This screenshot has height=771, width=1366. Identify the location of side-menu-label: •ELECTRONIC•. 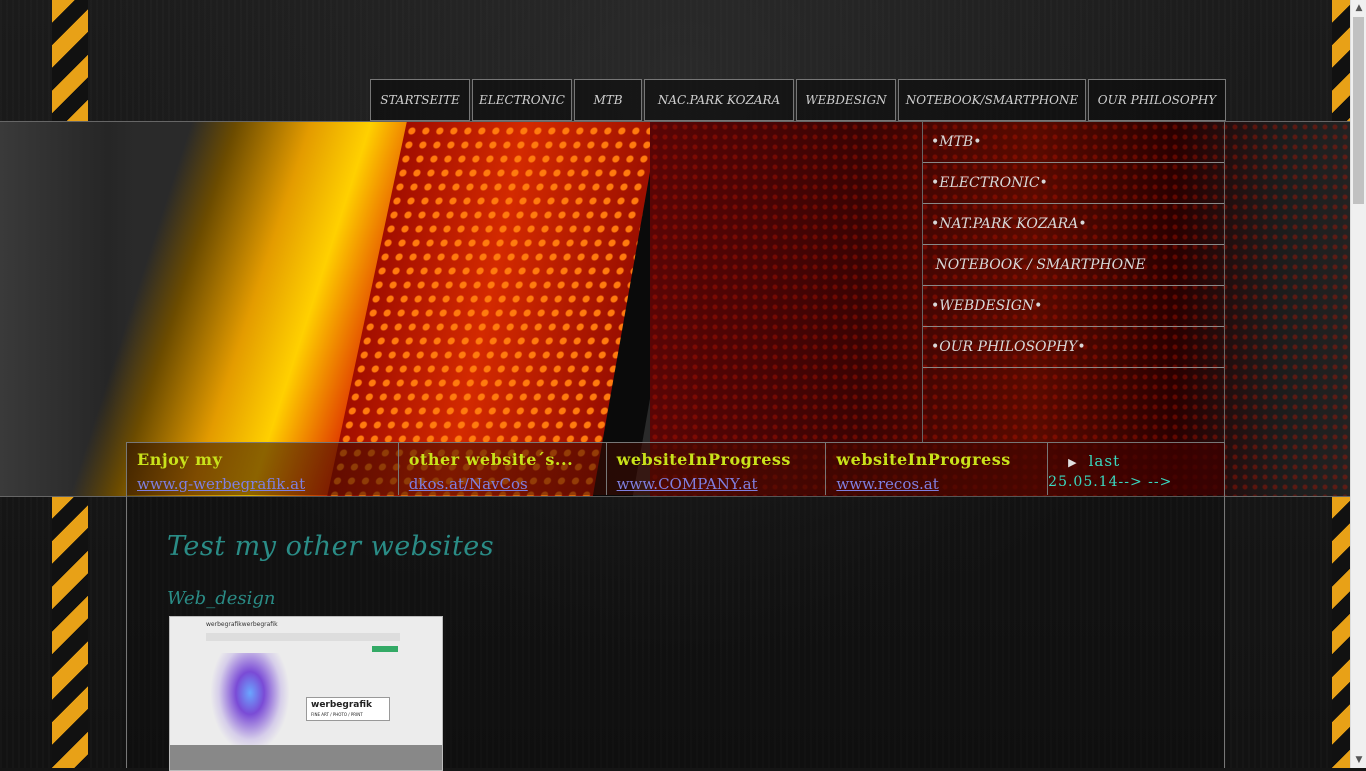
(989, 183).